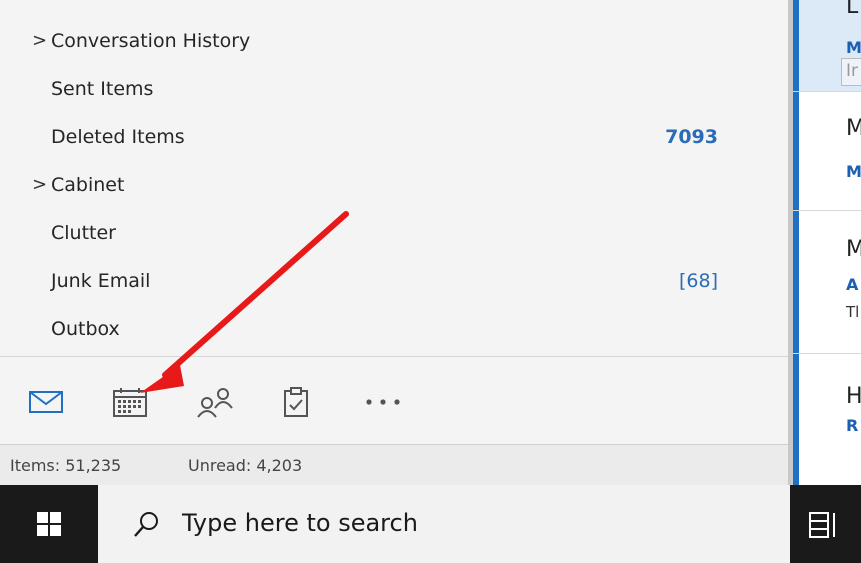 The width and height of the screenshot is (861, 563). I want to click on message-preview: Ir, so click(852, 71).